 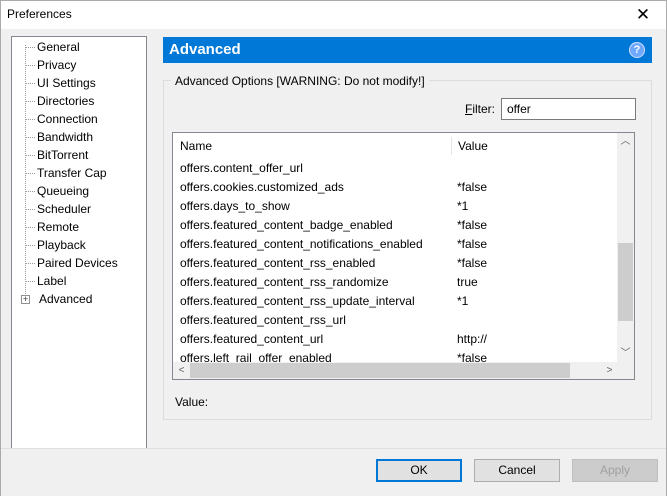 What do you see at coordinates (58, 47) in the screenshot?
I see `sidebar-item-general: General` at bounding box center [58, 47].